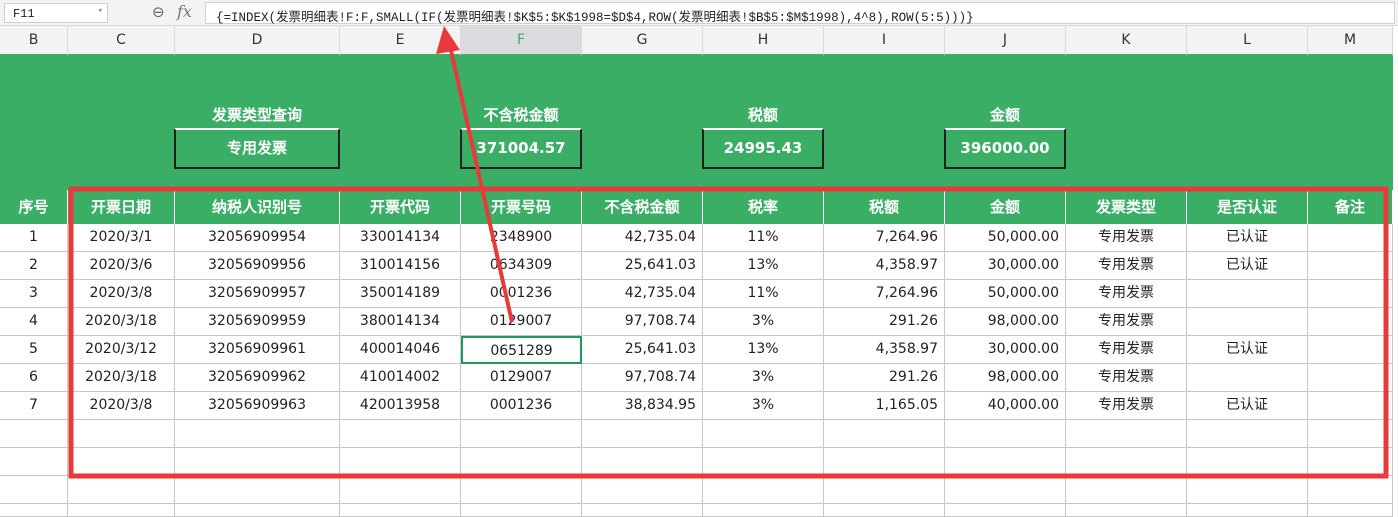 The width and height of the screenshot is (1398, 517). Describe the element at coordinates (121, 406) in the screenshot. I see `table-cell: 2020/3/8` at that location.